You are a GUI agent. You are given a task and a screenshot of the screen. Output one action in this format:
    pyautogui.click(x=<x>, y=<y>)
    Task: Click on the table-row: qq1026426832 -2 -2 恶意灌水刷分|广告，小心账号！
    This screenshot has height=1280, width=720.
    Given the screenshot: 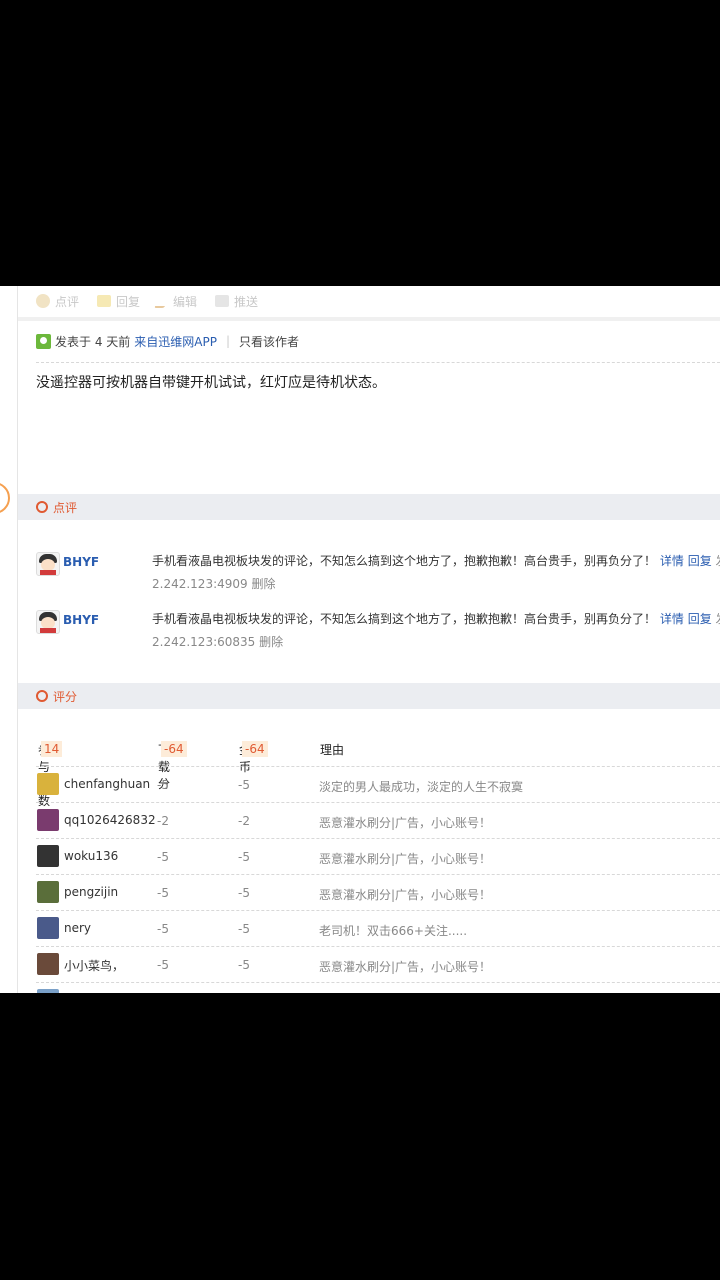 What is the action you would take?
    pyautogui.click(x=378, y=820)
    